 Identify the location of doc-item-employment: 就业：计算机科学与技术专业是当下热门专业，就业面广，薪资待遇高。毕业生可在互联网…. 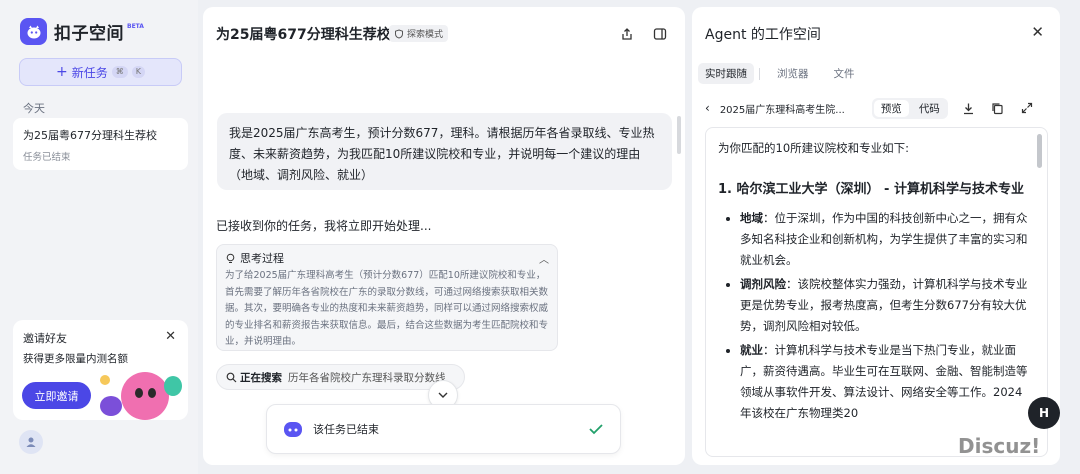
(884, 382).